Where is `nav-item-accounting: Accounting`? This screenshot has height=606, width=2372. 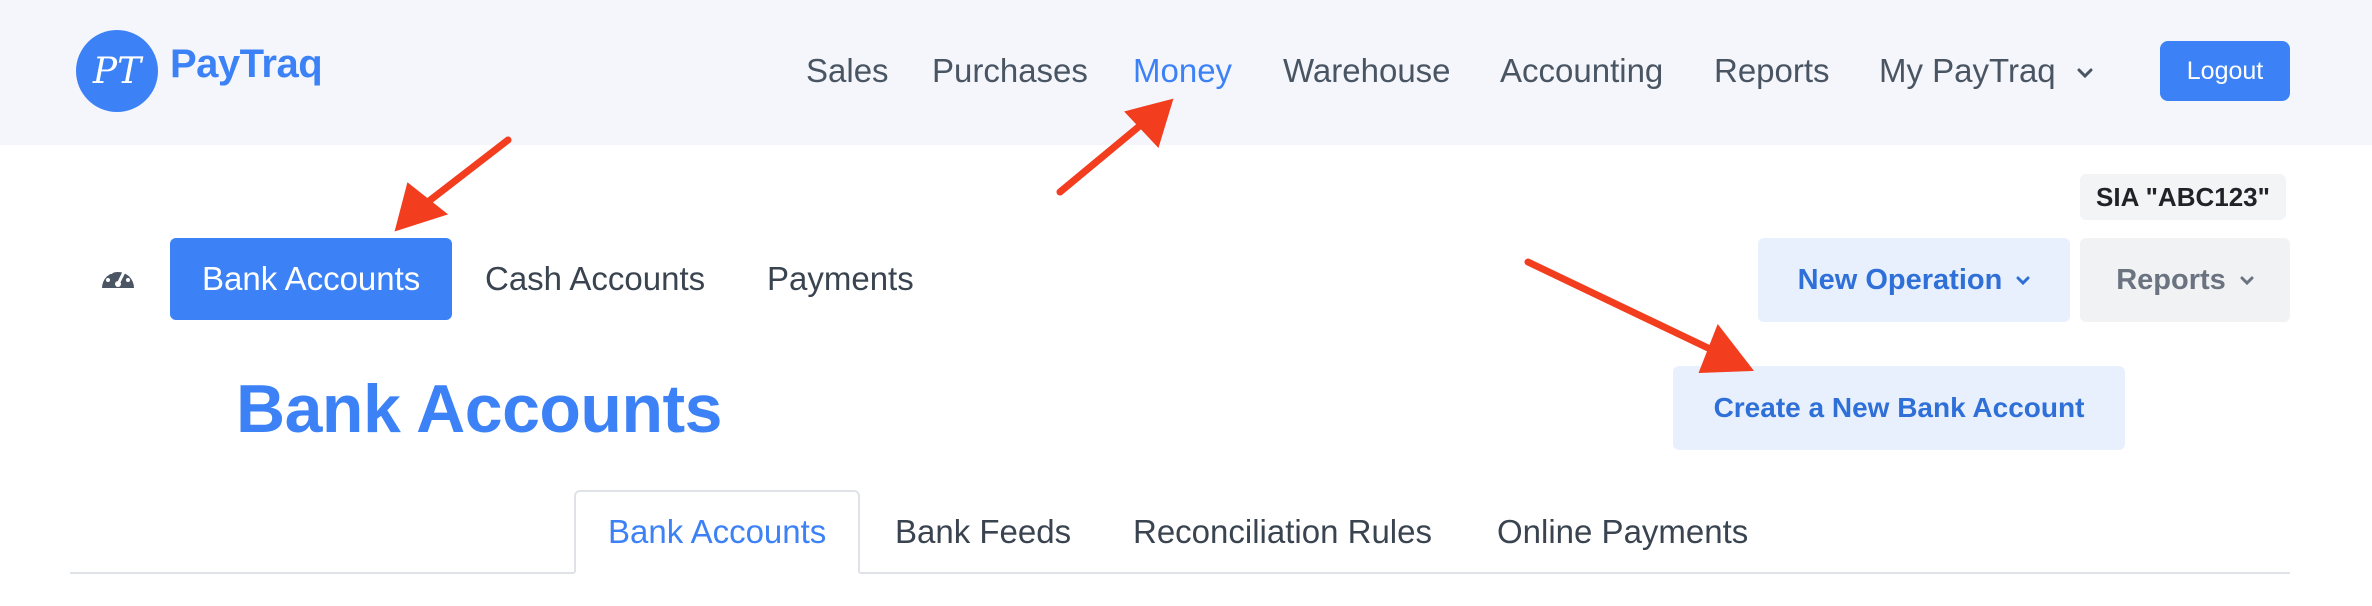 nav-item-accounting: Accounting is located at coordinates (1581, 71).